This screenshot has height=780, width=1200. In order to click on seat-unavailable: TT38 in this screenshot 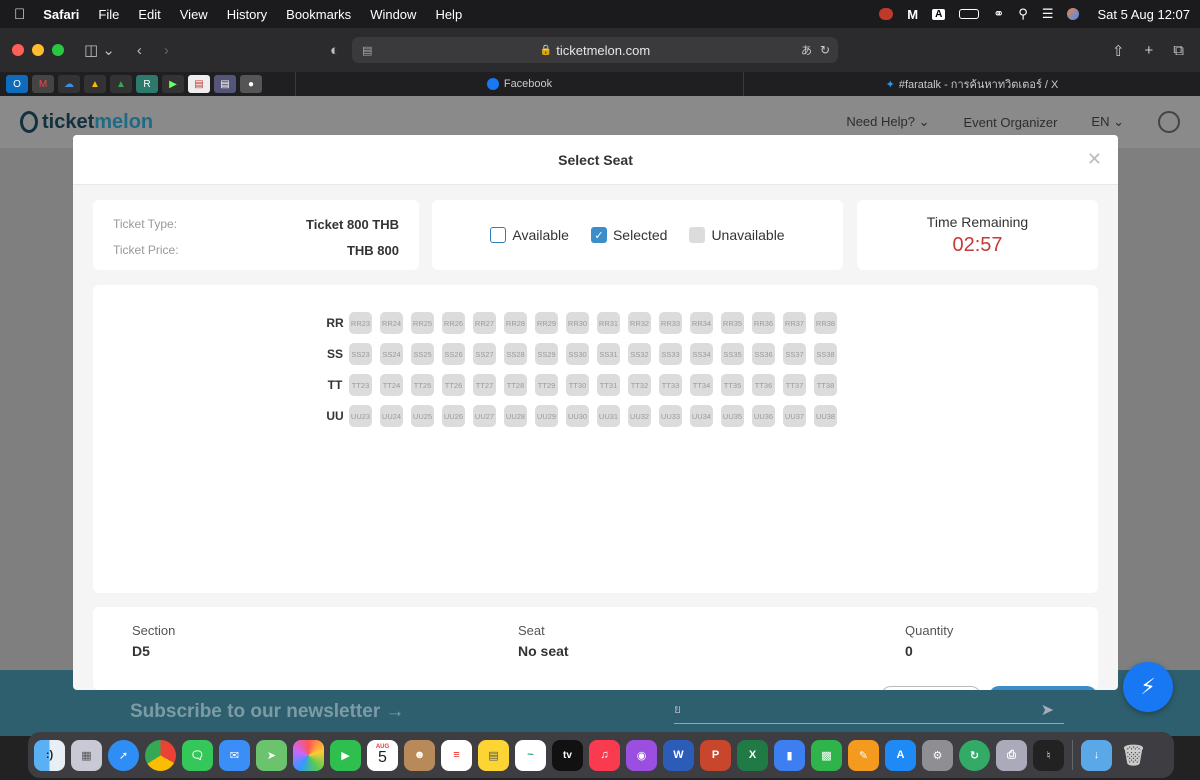, I will do `click(825, 385)`.